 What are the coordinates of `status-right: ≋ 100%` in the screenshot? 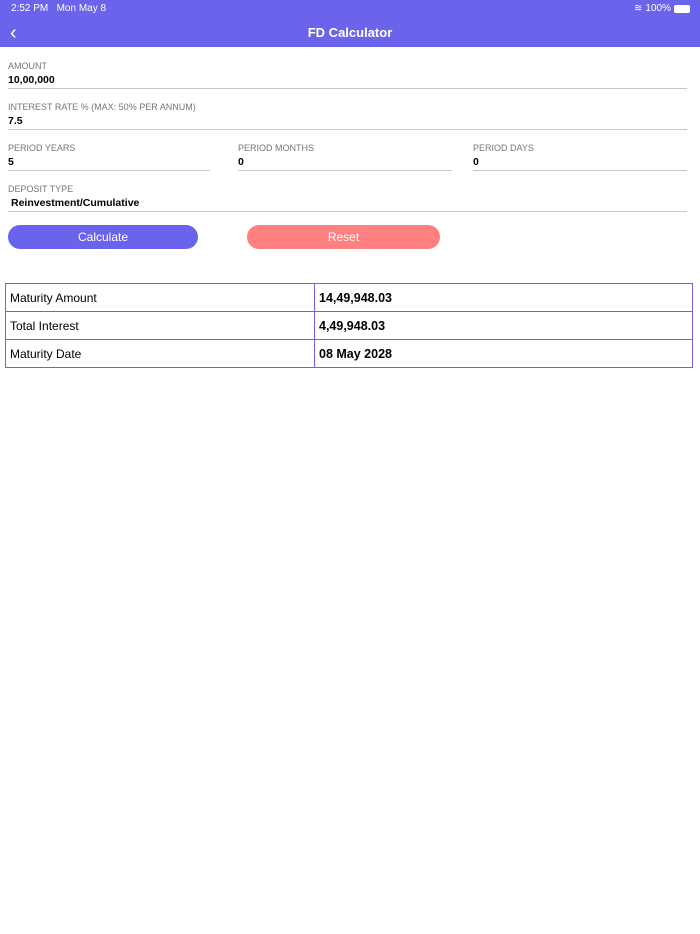 It's located at (662, 8).